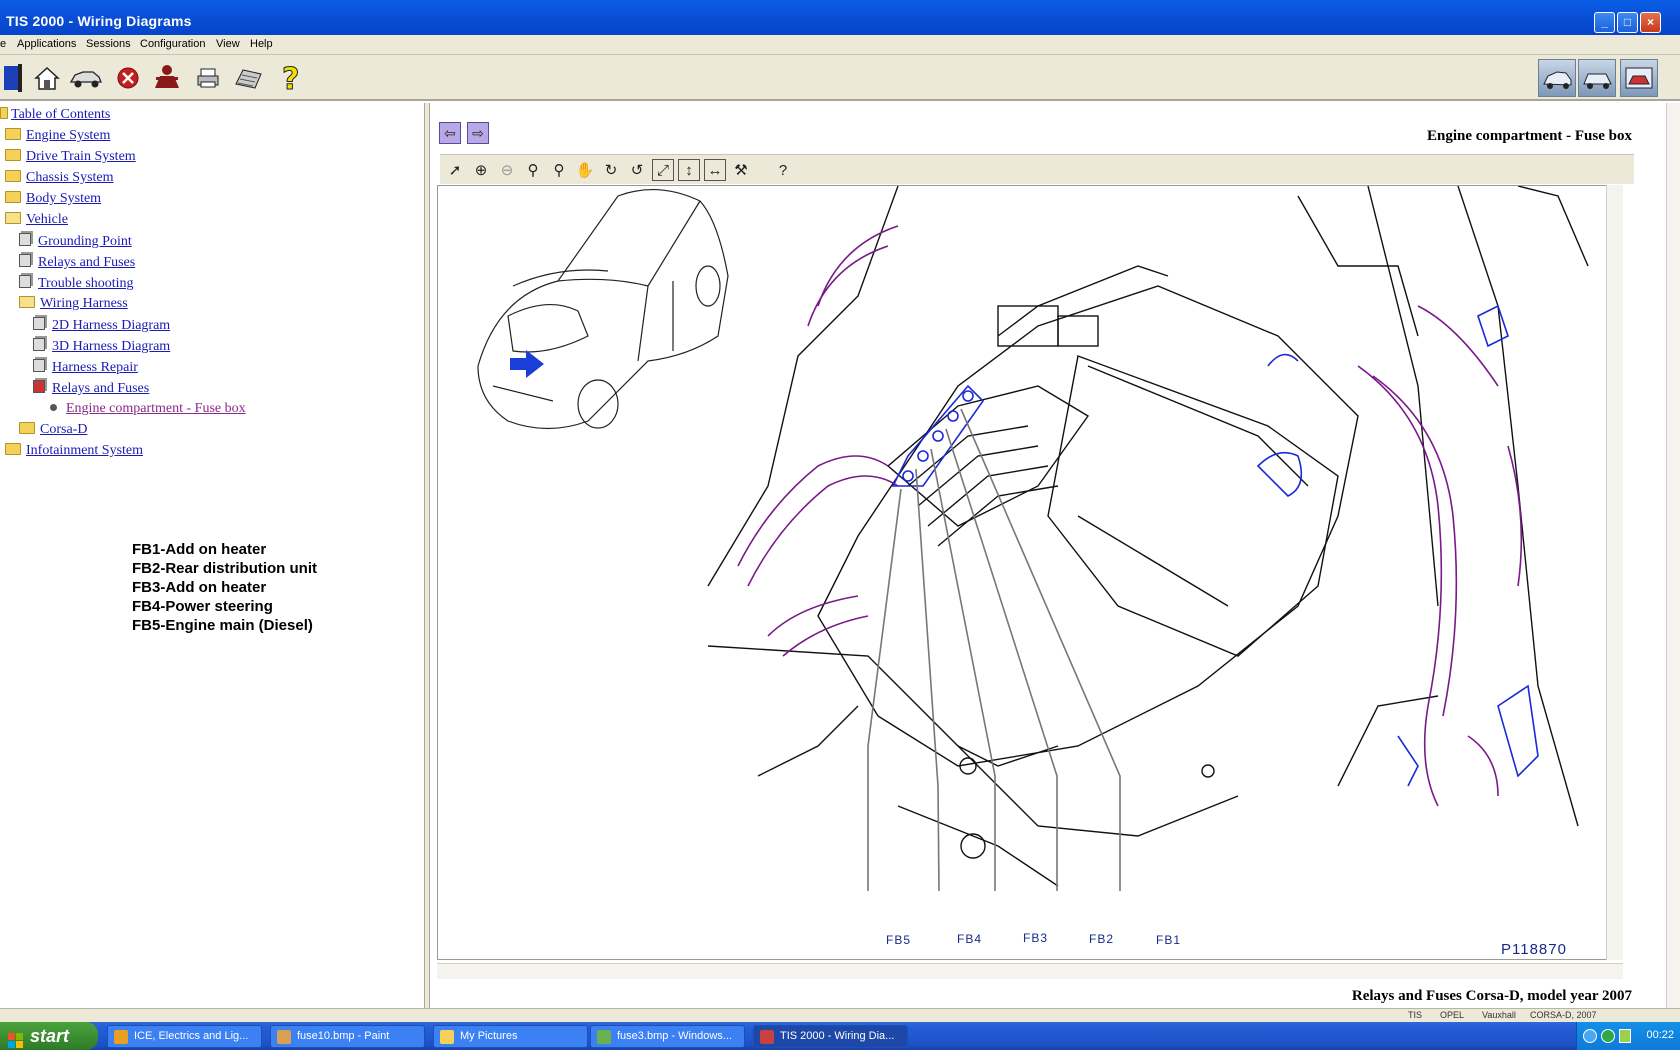  Describe the element at coordinates (559, 170) in the screenshot. I see `zoom-area-icon: ⚲` at that location.